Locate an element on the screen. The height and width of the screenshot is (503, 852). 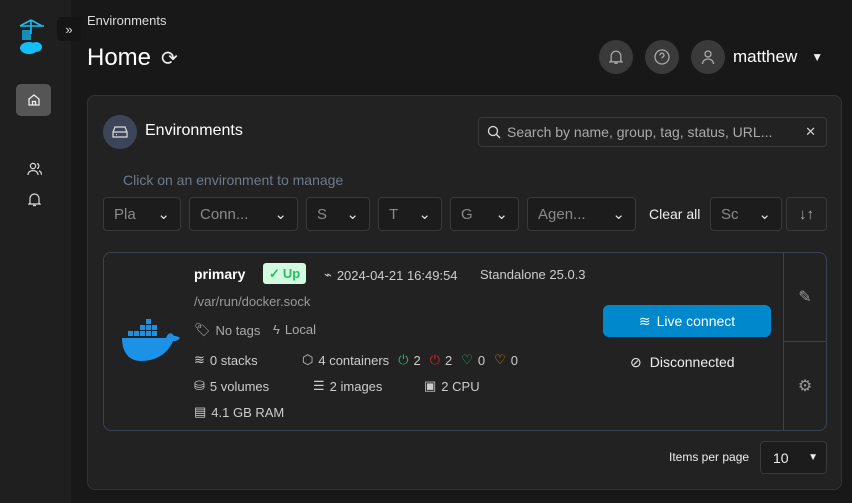
tag-icon: 🏷︎ is located at coordinates (202, 329).